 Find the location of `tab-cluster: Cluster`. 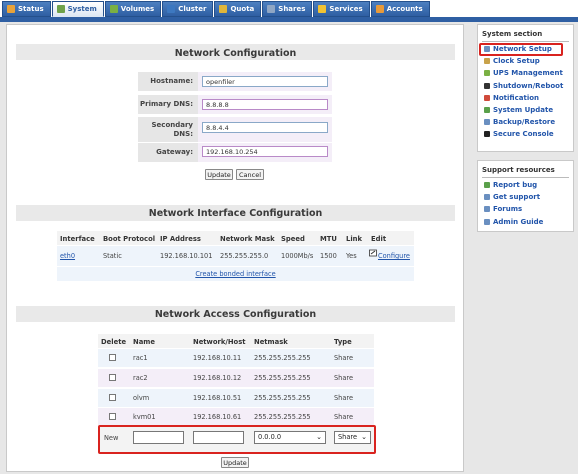

tab-cluster: Cluster is located at coordinates (188, 9).